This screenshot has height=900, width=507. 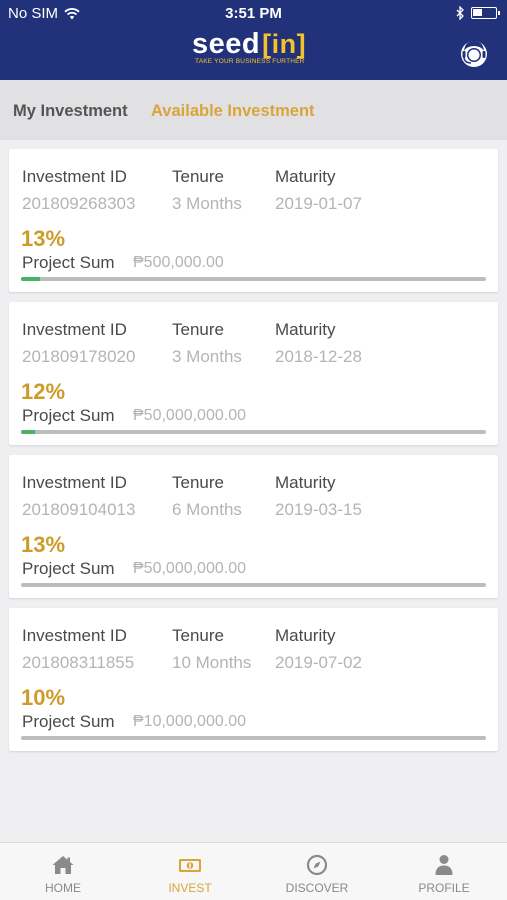 I want to click on logo-main-text: seed, so click(x=226, y=44).